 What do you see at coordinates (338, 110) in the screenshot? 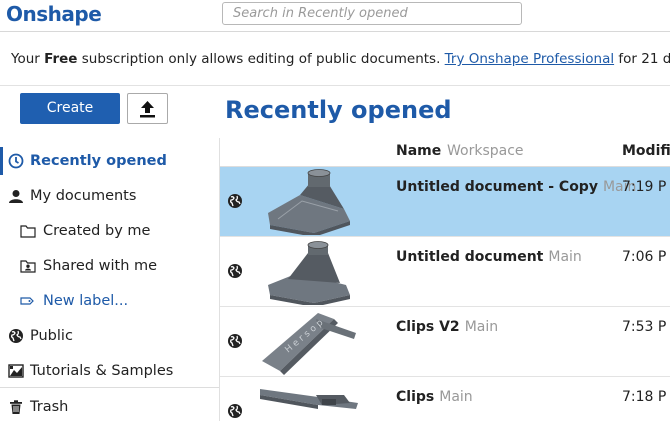
I see `page-title: Recently opened` at bounding box center [338, 110].